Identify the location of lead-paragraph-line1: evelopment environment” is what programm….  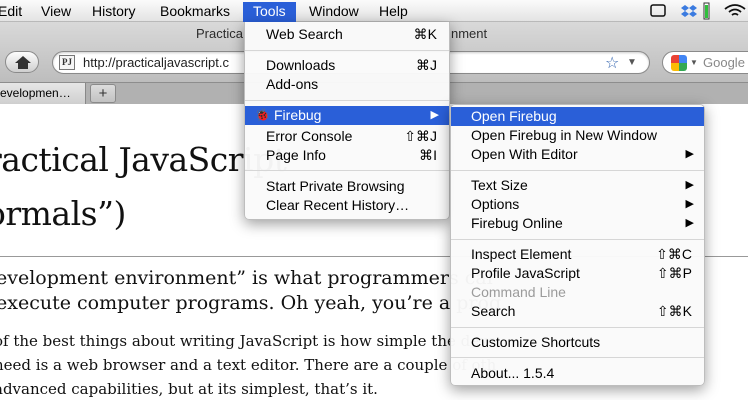
(246, 278).